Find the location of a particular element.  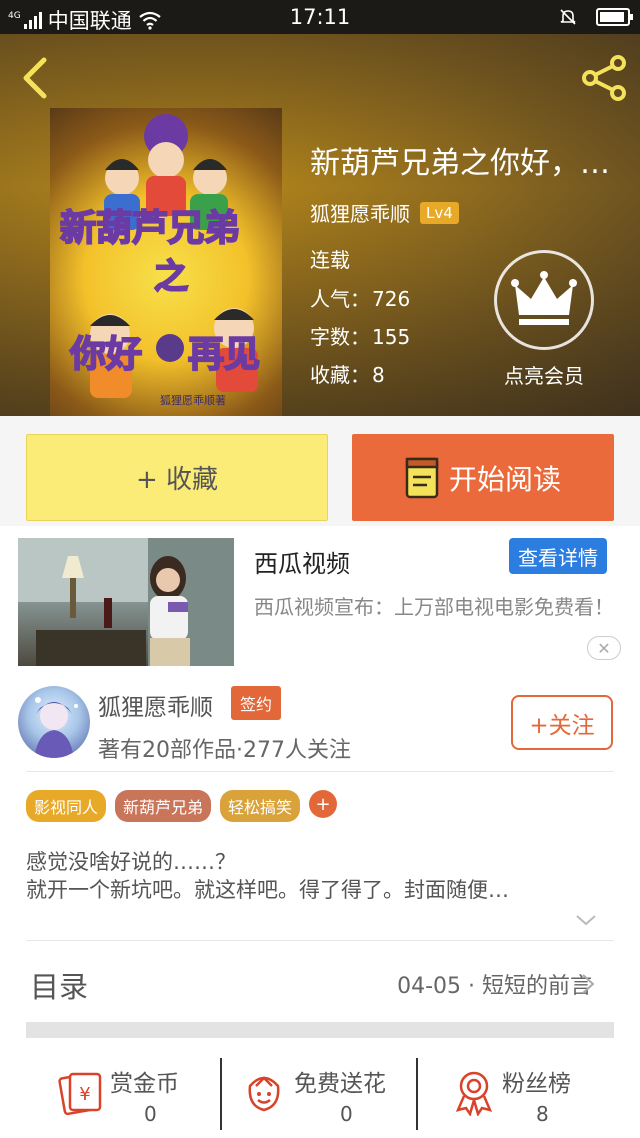

status-right is located at coordinates (595, 17).